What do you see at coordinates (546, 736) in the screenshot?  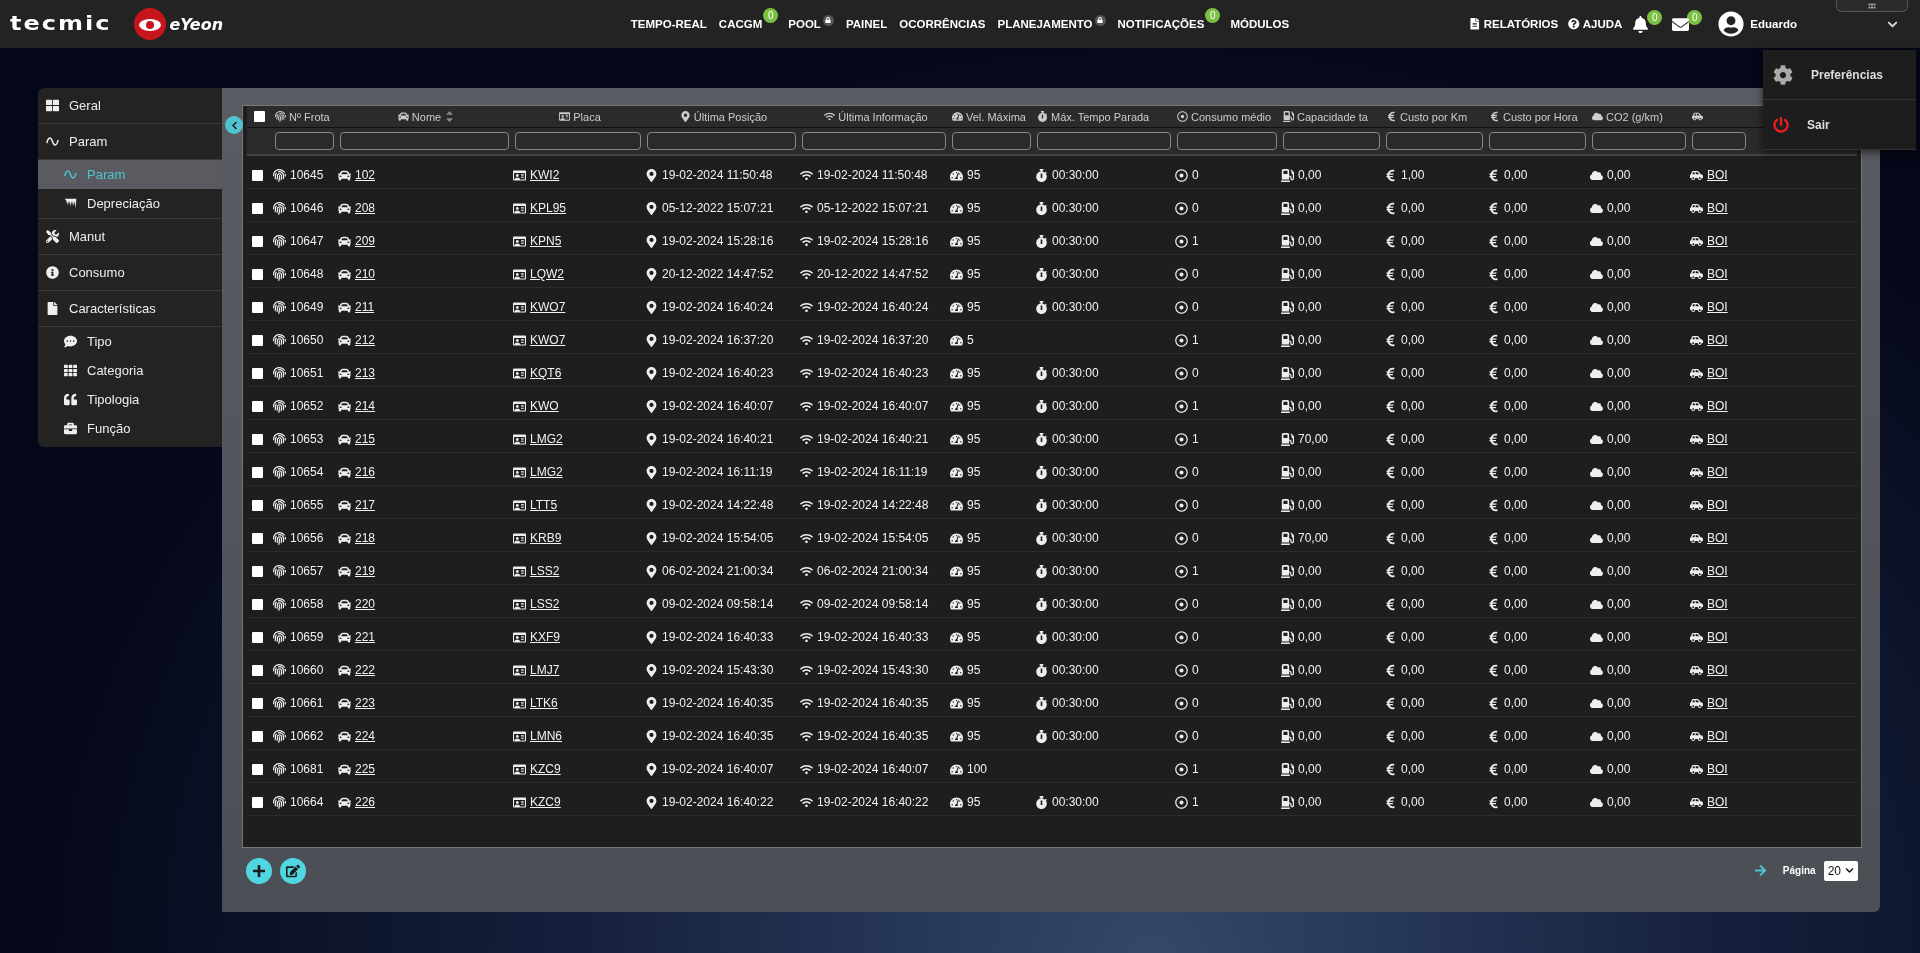 I see `table-link: LMN6` at bounding box center [546, 736].